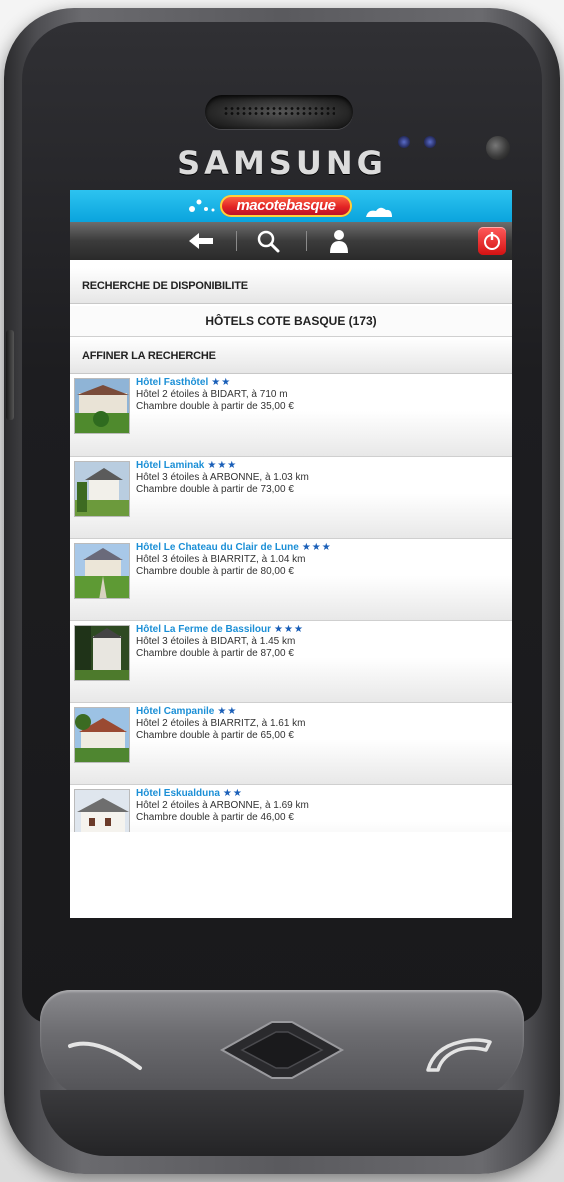 The height and width of the screenshot is (1182, 564). What do you see at coordinates (170, 465) in the screenshot?
I see `hotel-name: Hôtel Laminak` at bounding box center [170, 465].